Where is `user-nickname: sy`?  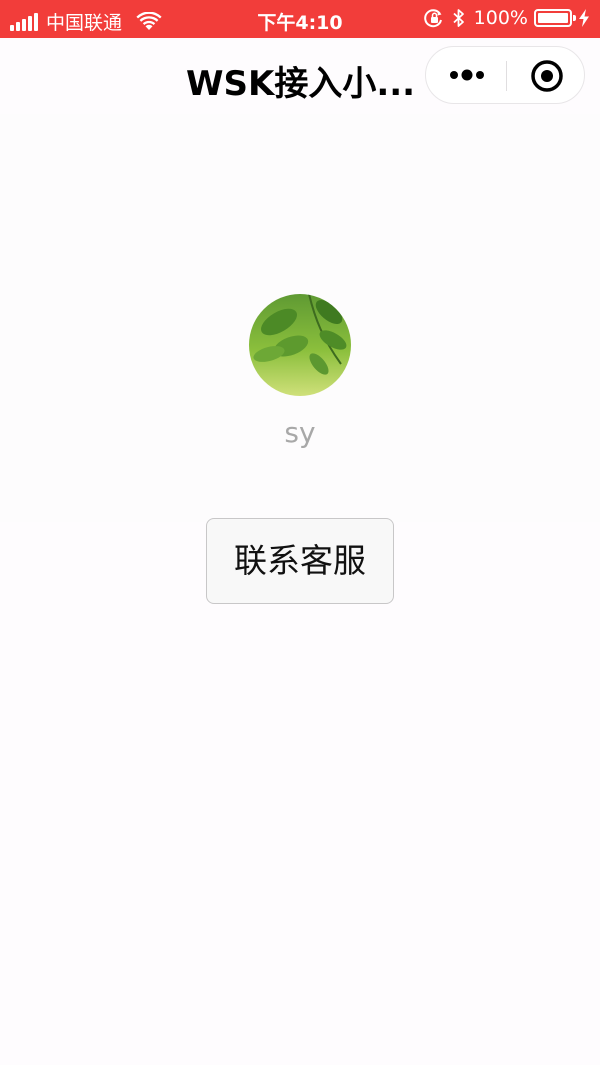
user-nickname: sy is located at coordinates (300, 432).